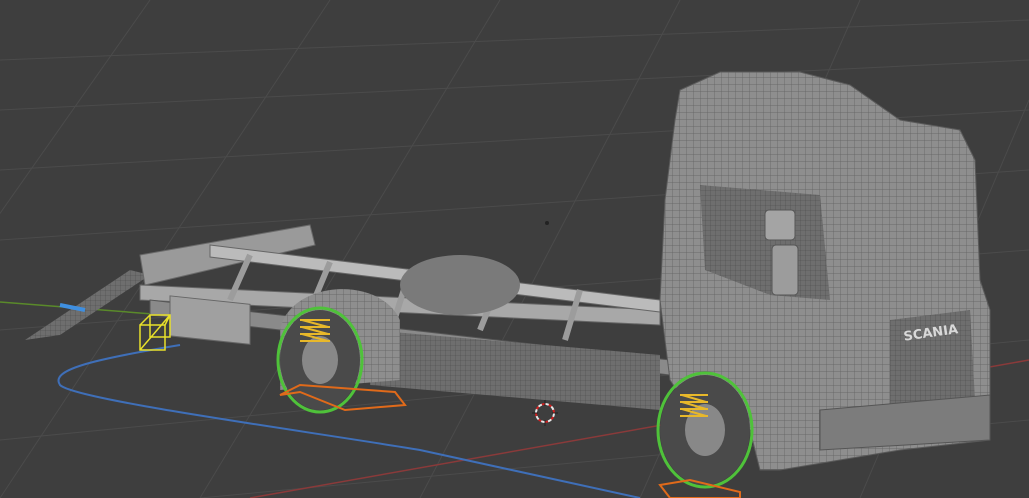  What do you see at coordinates (155, 332) in the screenshot?
I see `bone-widget` at bounding box center [155, 332].